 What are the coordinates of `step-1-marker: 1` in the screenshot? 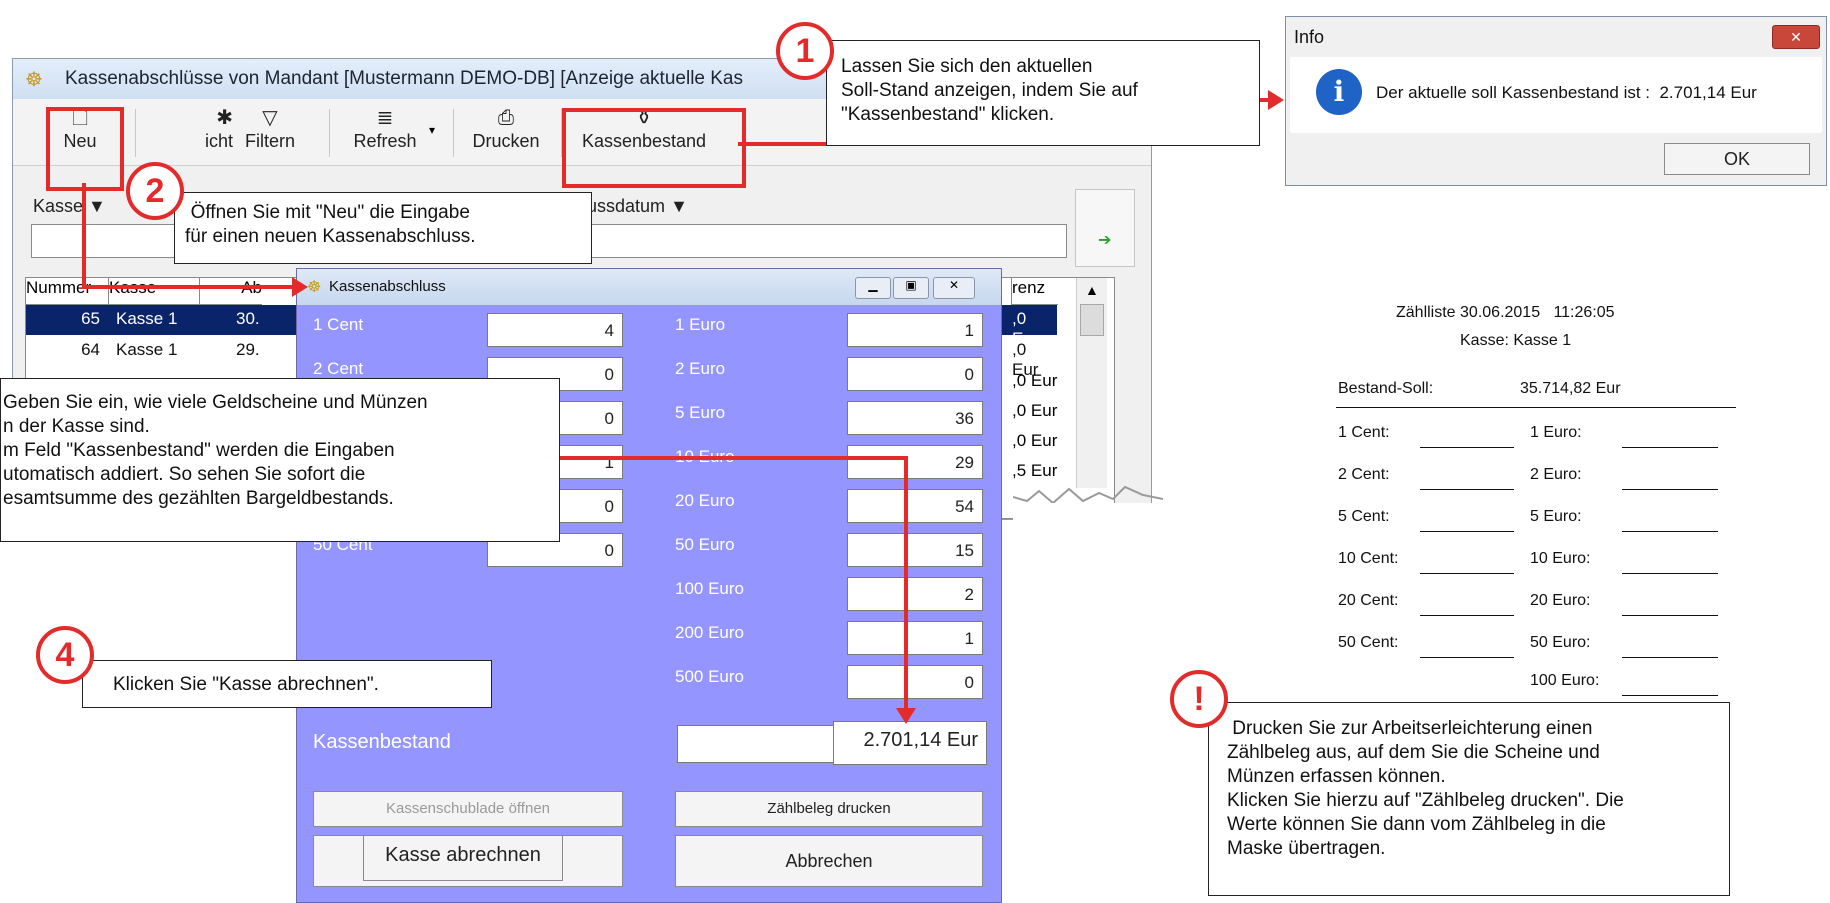 It's located at (805, 51).